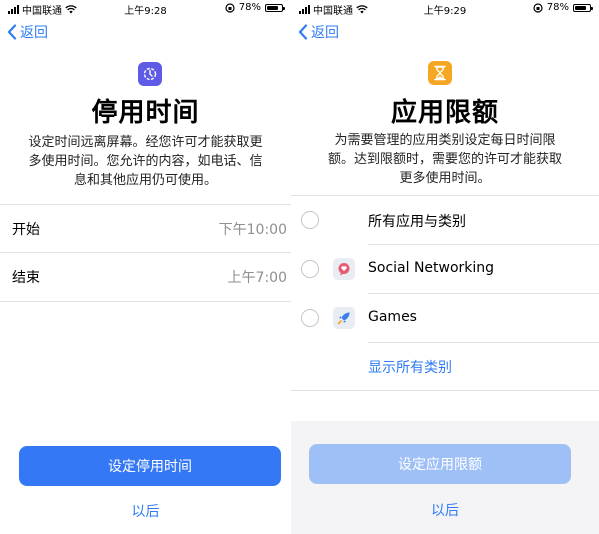 This screenshot has height=534, width=599. Describe the element at coordinates (431, 268) in the screenshot. I see `category-label: Social Networking` at that location.